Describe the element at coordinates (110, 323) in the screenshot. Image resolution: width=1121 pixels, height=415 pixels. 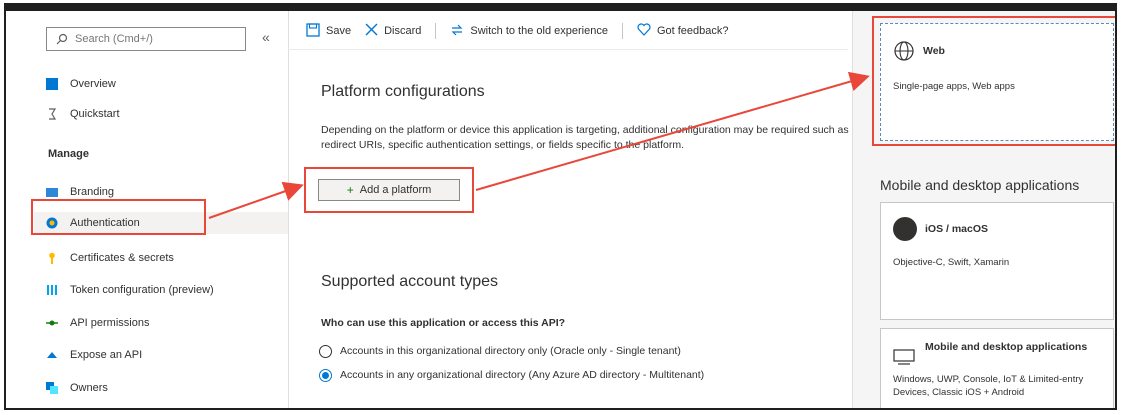
I see `sidebar-item-label: API permissions` at that location.